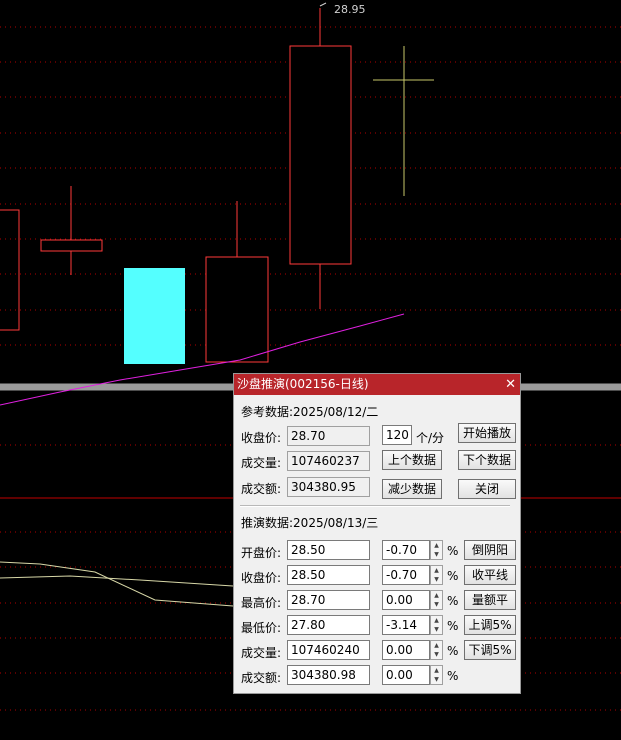 The image size is (621, 740). Describe the element at coordinates (487, 460) in the screenshot. I see `next-data-button: 下个数据` at that location.